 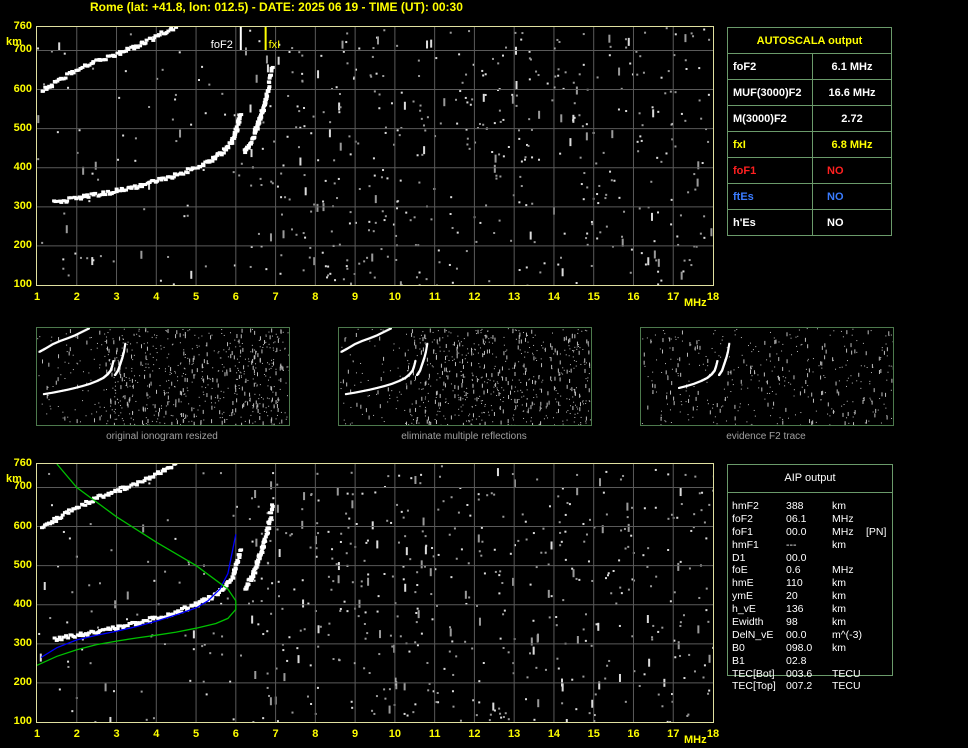 What do you see at coordinates (740, 570) in the screenshot?
I see `aip-param: foE` at bounding box center [740, 570].